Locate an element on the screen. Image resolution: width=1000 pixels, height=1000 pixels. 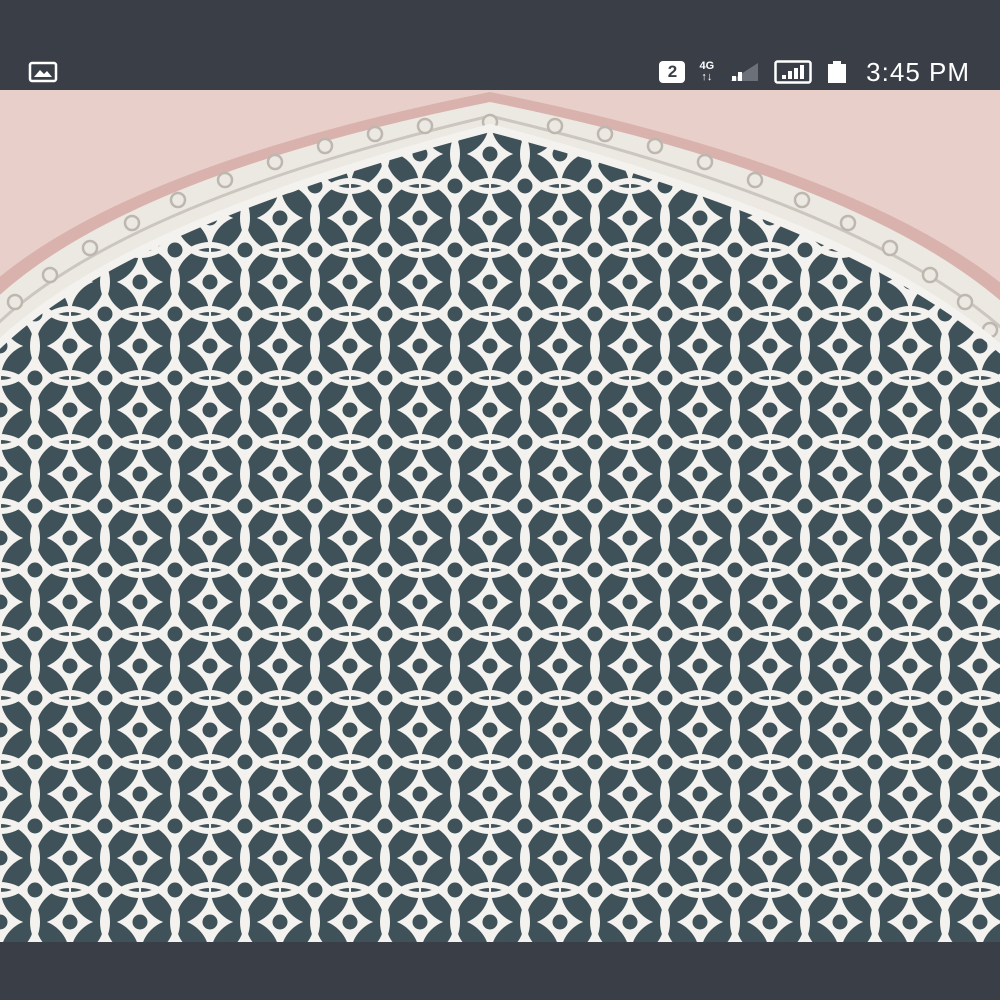
gallery-notification-icon is located at coordinates (43, 72).